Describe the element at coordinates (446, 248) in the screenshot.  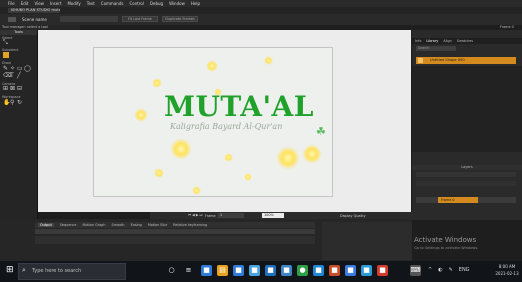
I see `activation-subtitle: Go to Settings to activate Windows.` at that location.